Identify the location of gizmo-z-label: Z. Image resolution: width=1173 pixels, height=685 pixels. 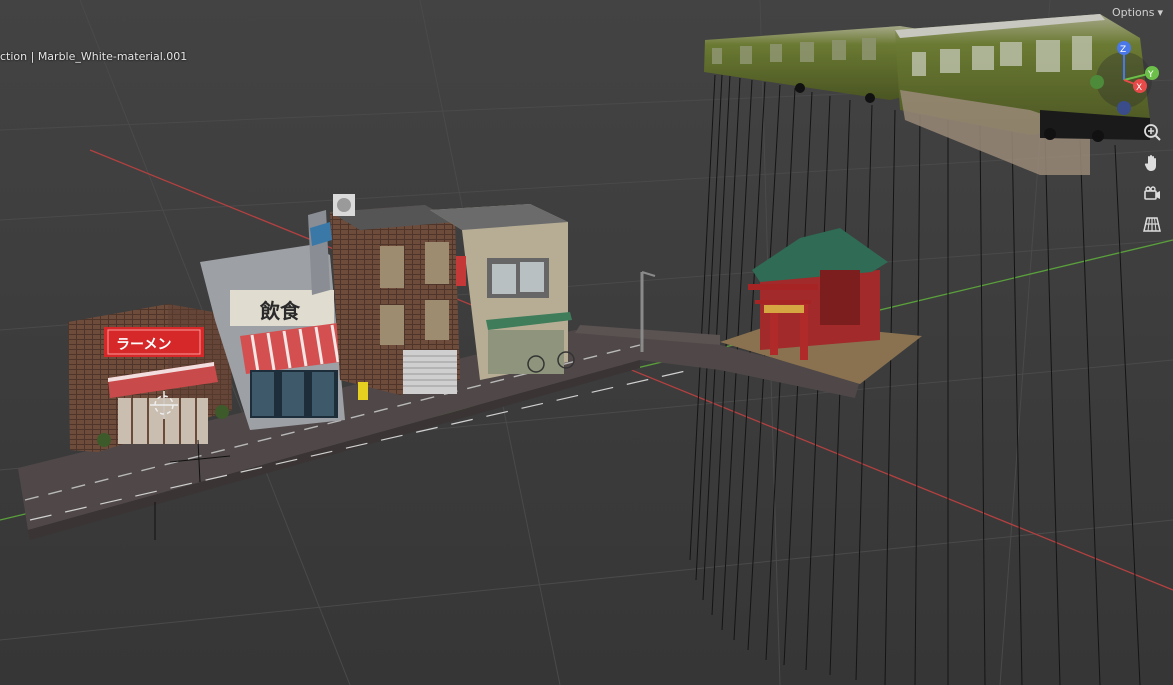
(1123, 50).